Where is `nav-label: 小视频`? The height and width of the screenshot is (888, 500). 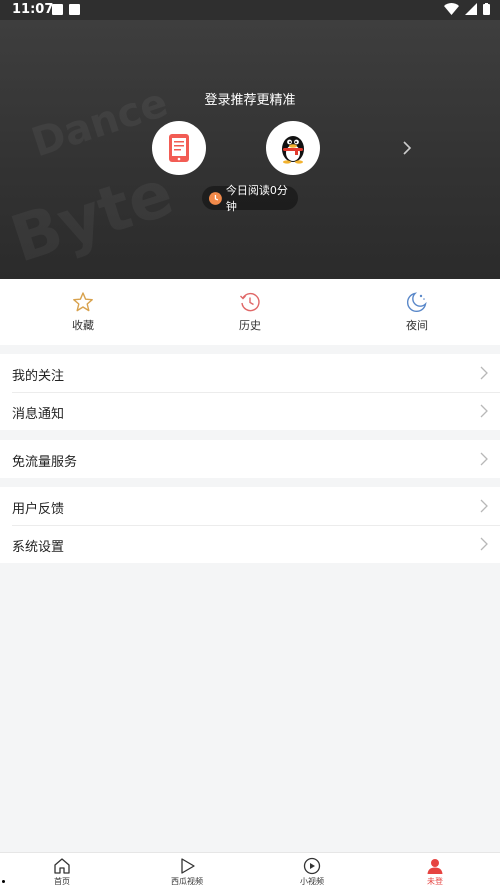 nav-label: 小视频 is located at coordinates (312, 881).